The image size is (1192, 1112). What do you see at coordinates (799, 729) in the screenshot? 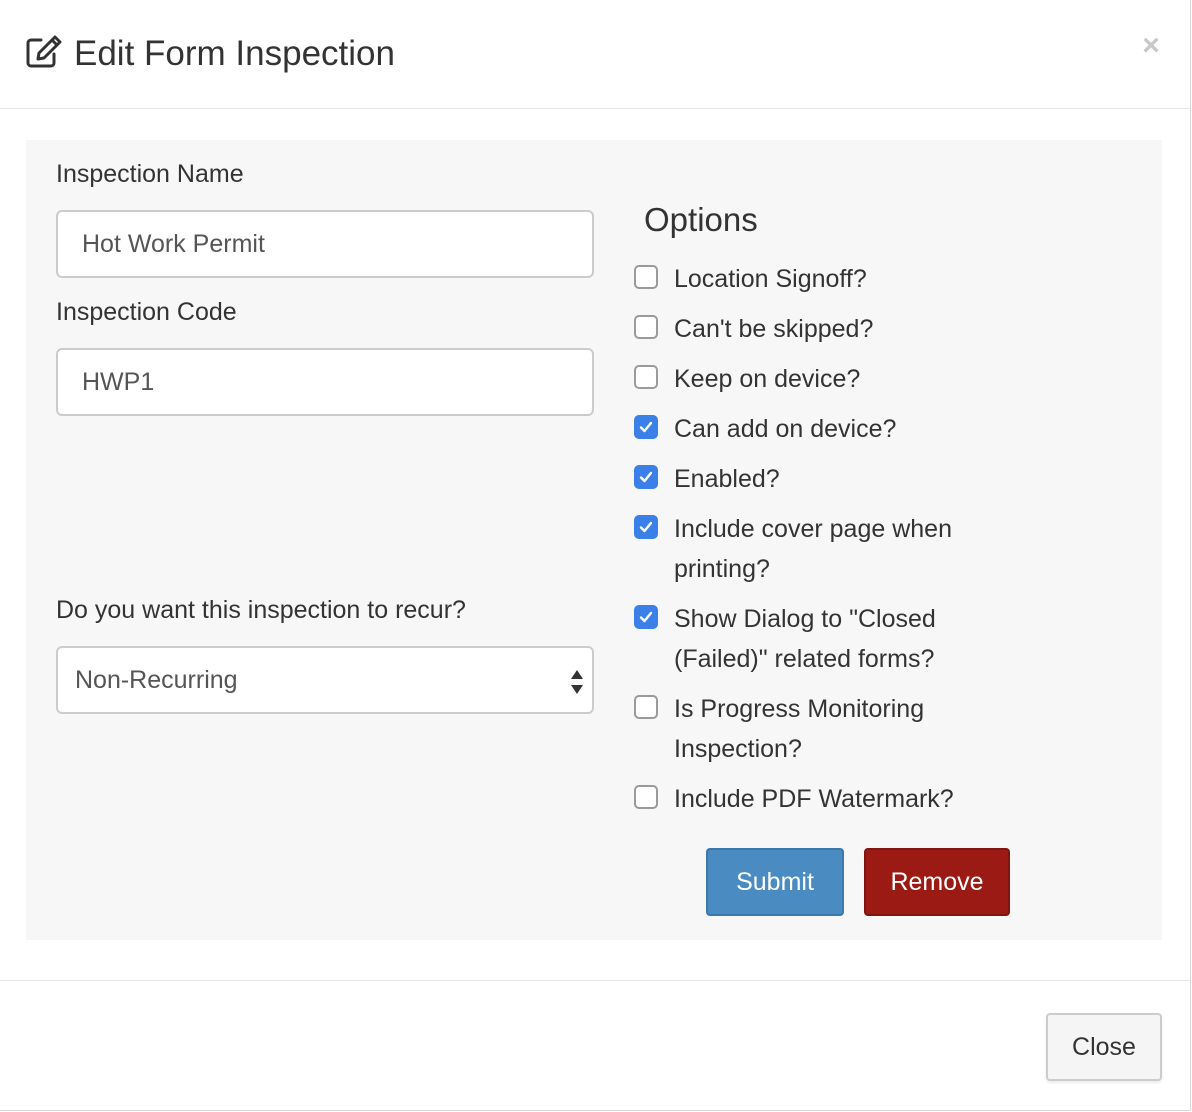
I see `option-label: Is Progress Monitoring Inspection?` at bounding box center [799, 729].